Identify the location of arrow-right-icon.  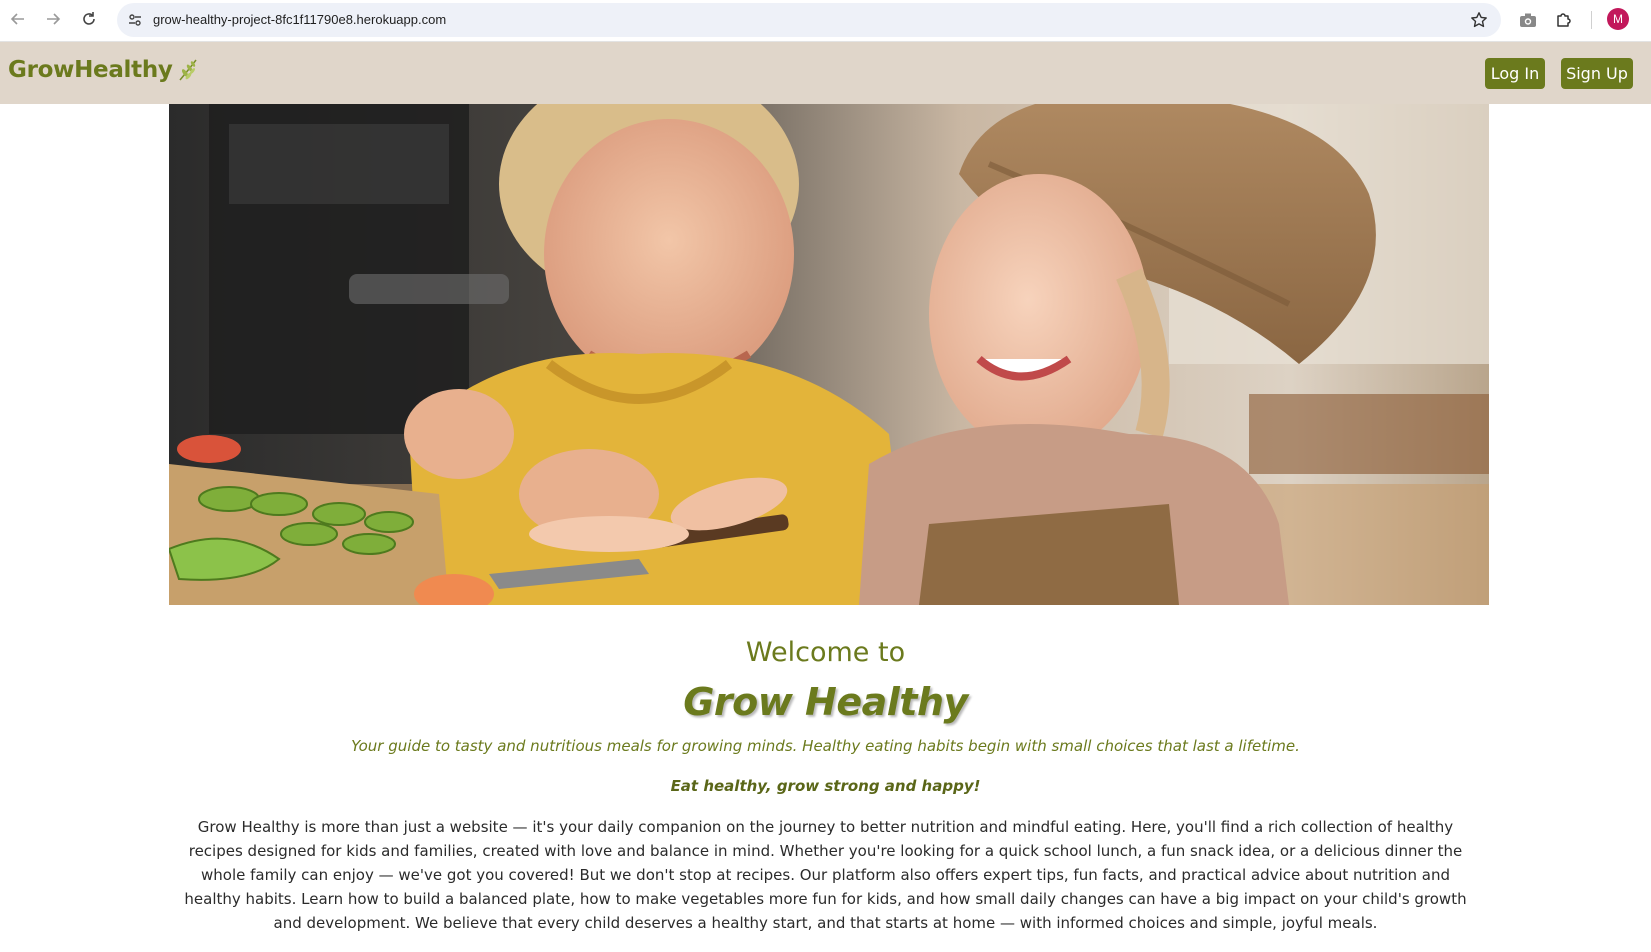
(54, 19).